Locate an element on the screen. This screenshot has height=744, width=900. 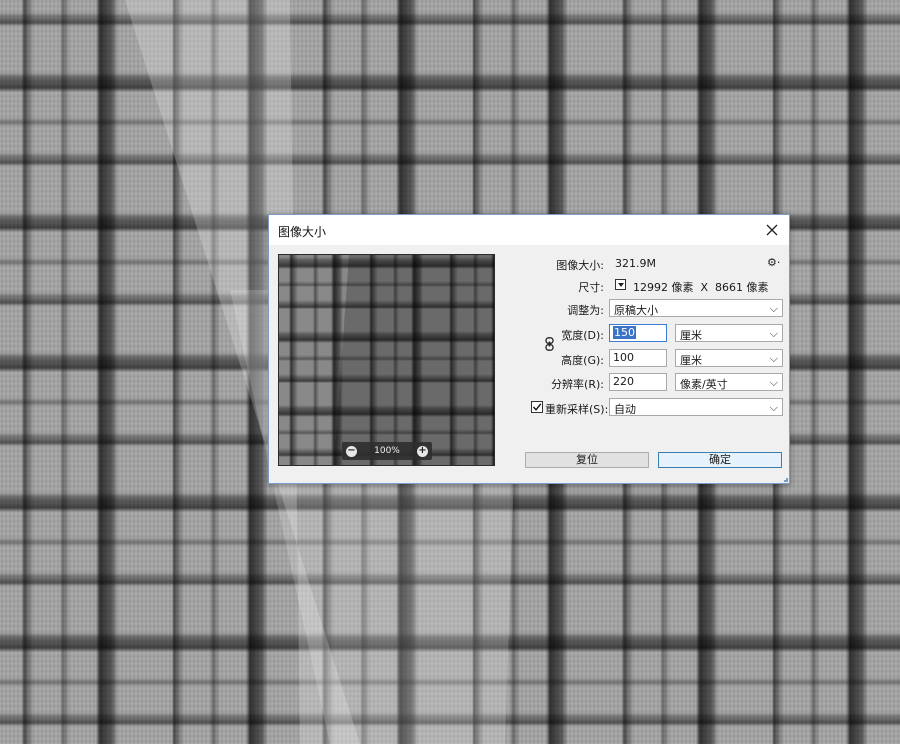
height-value: 100 is located at coordinates (623, 357).